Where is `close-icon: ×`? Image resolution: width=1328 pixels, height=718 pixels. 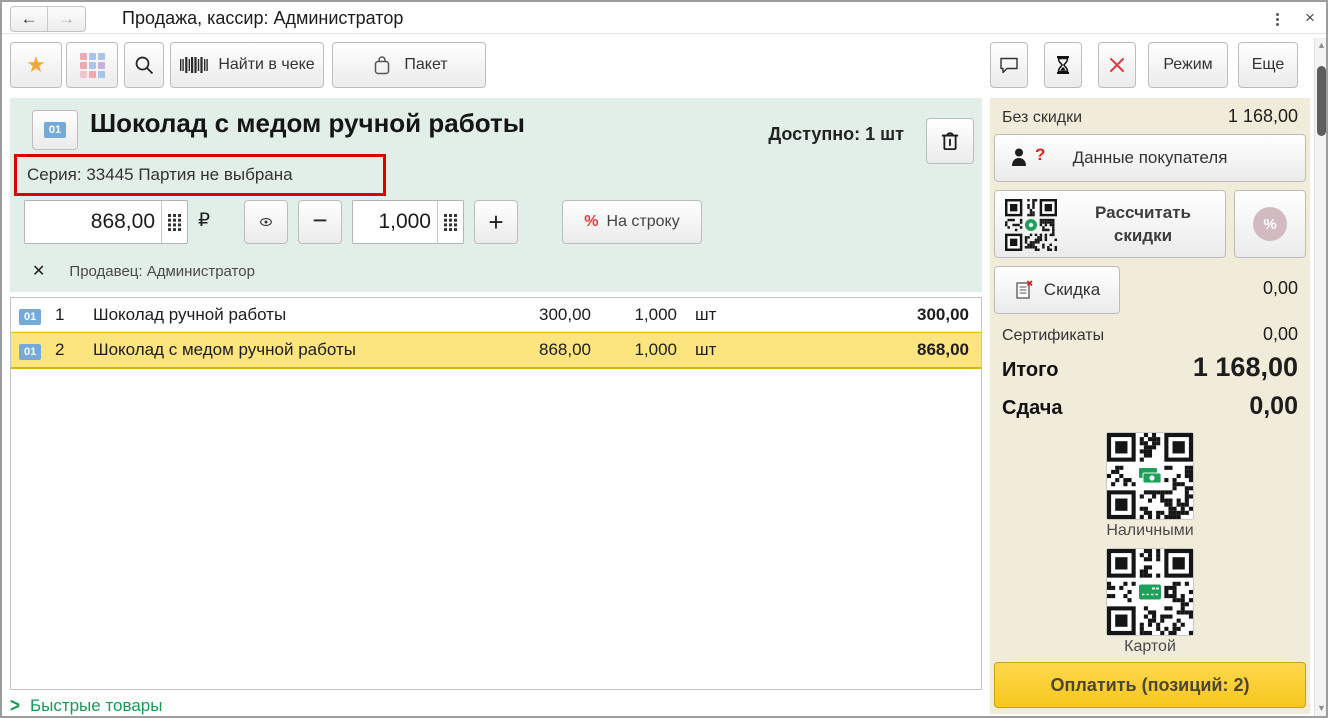 close-icon: × is located at coordinates (1310, 18).